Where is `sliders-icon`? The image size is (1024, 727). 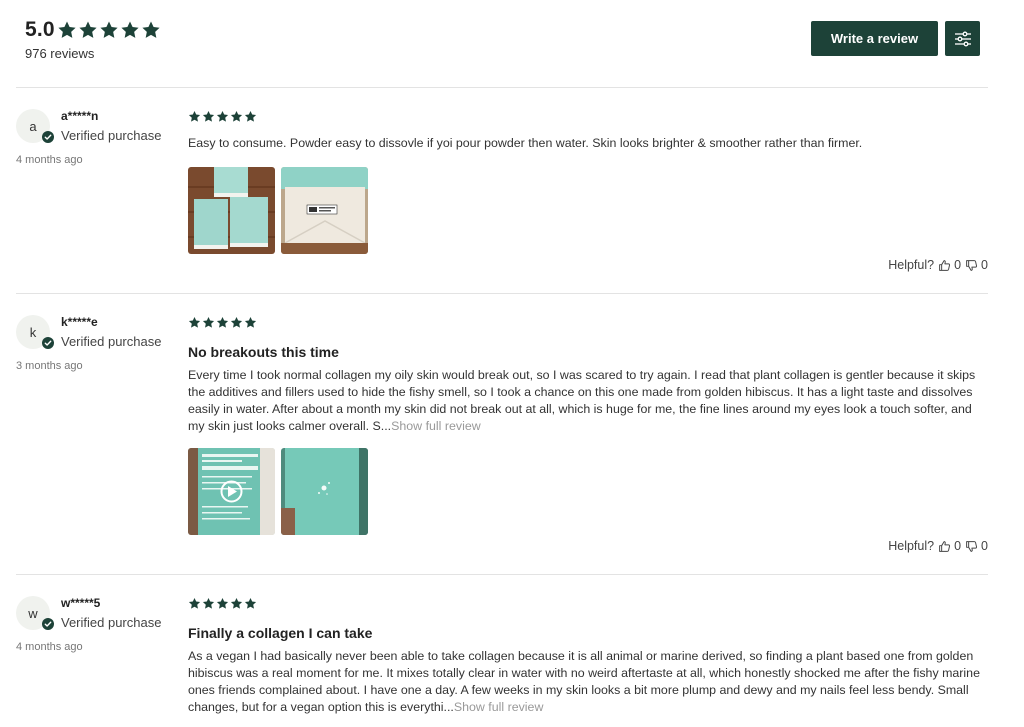 sliders-icon is located at coordinates (962, 38).